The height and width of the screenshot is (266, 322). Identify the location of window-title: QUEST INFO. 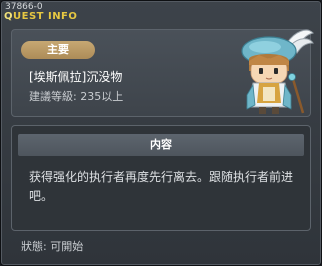
(40, 16).